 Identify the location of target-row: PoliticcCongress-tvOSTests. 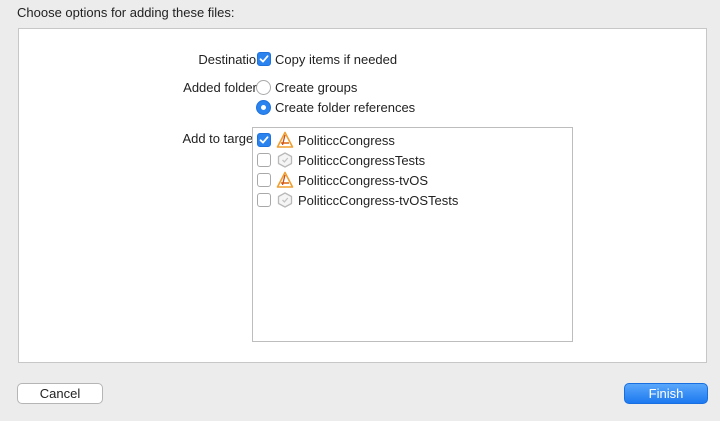
(413, 200).